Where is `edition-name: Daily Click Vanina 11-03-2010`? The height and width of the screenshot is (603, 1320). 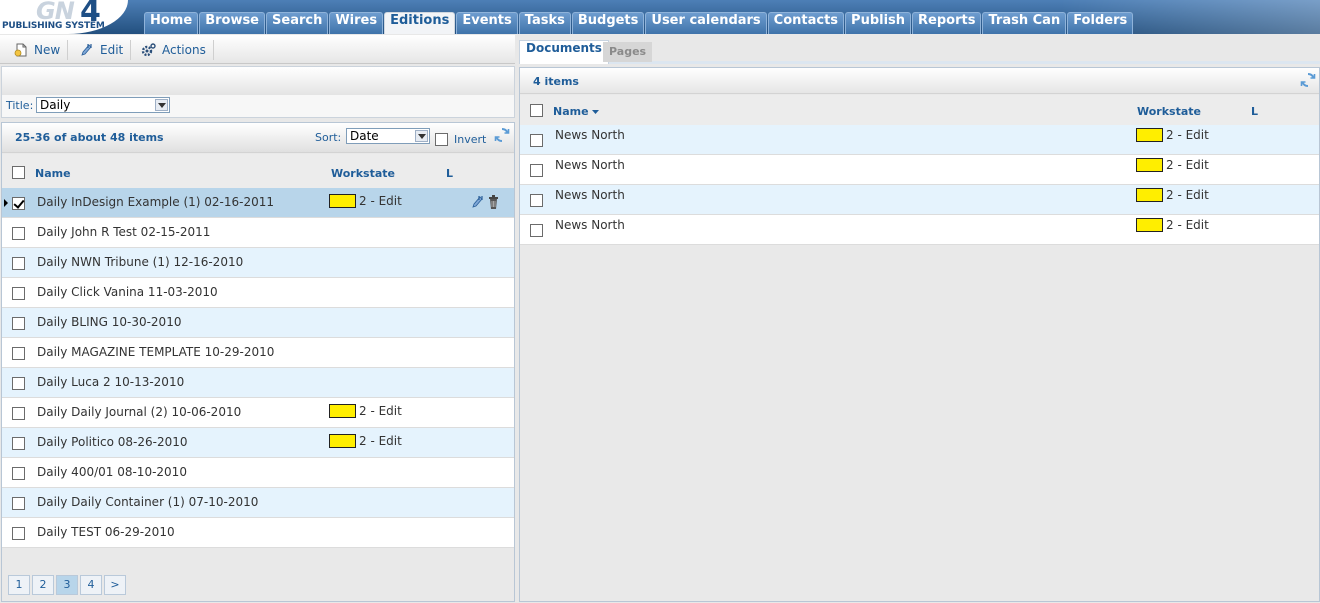 edition-name: Daily Click Vanina 11-03-2010 is located at coordinates (127, 292).